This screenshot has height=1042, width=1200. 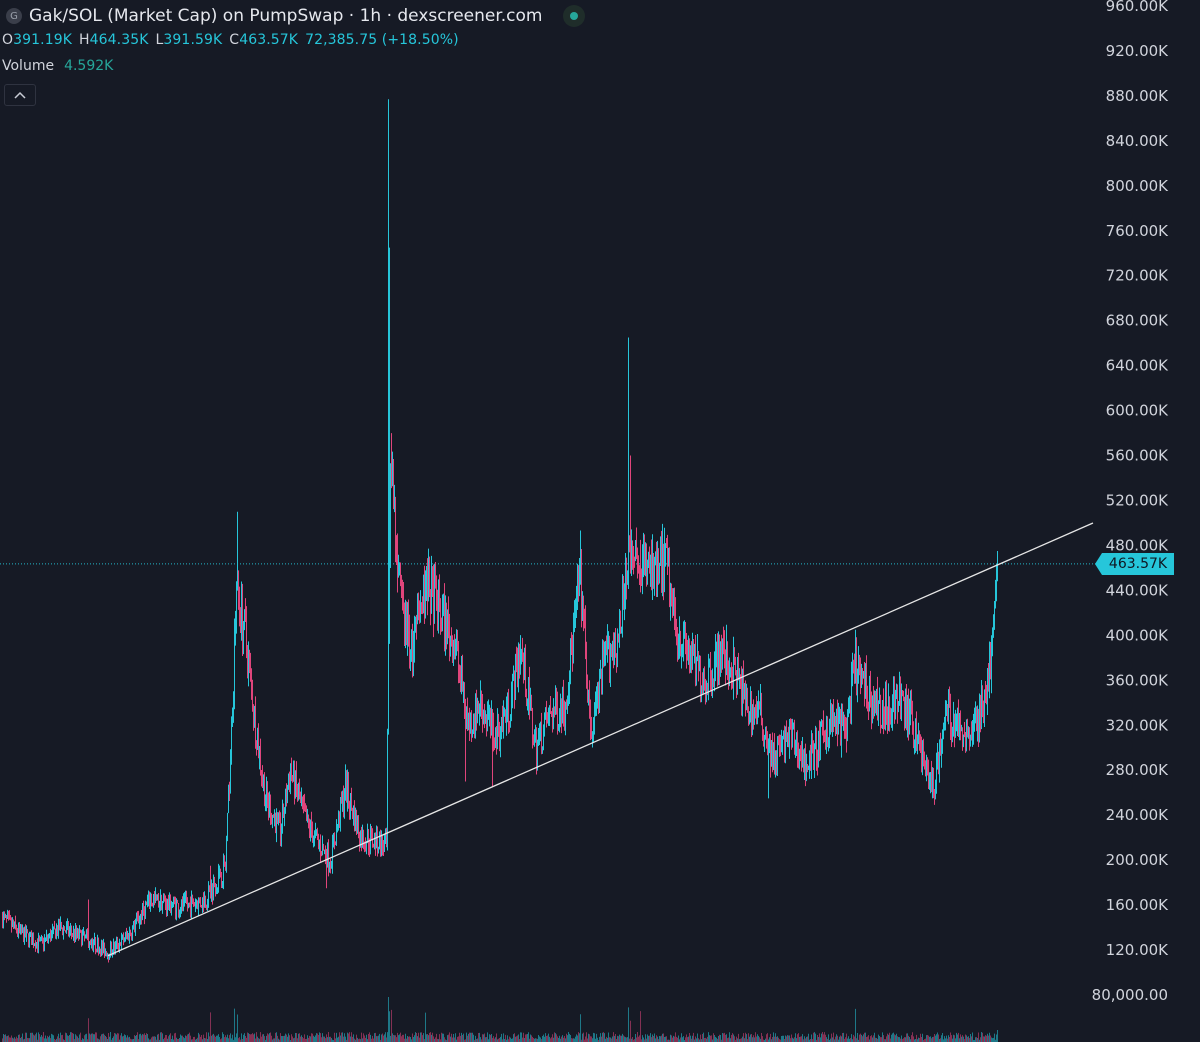 I want to click on price-axis-tick: 520.00K, so click(x=1137, y=501).